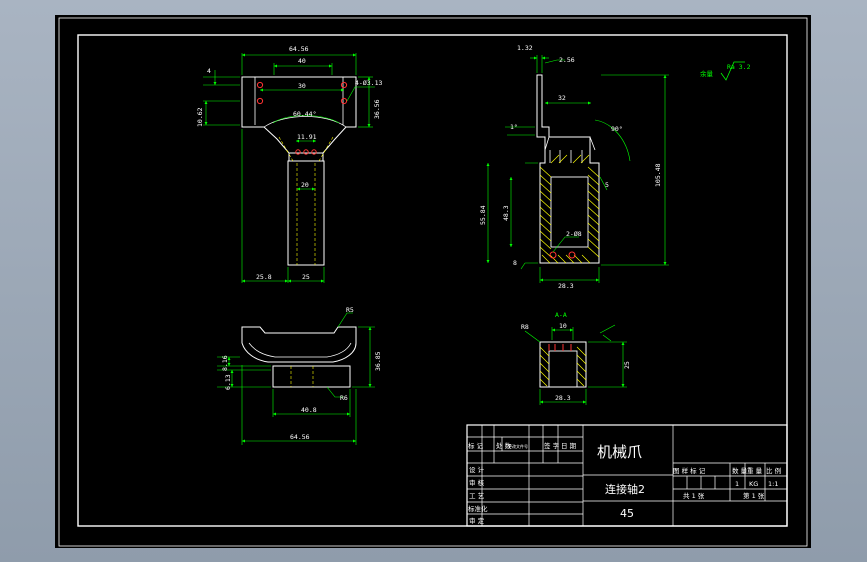 The image size is (867, 562). What do you see at coordinates (299, 49) in the screenshot?
I see `dim-top-width: 64.56` at bounding box center [299, 49].